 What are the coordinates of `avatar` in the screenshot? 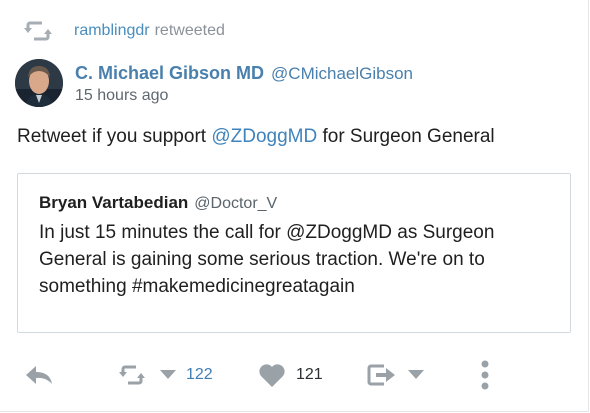 It's located at (39, 83).